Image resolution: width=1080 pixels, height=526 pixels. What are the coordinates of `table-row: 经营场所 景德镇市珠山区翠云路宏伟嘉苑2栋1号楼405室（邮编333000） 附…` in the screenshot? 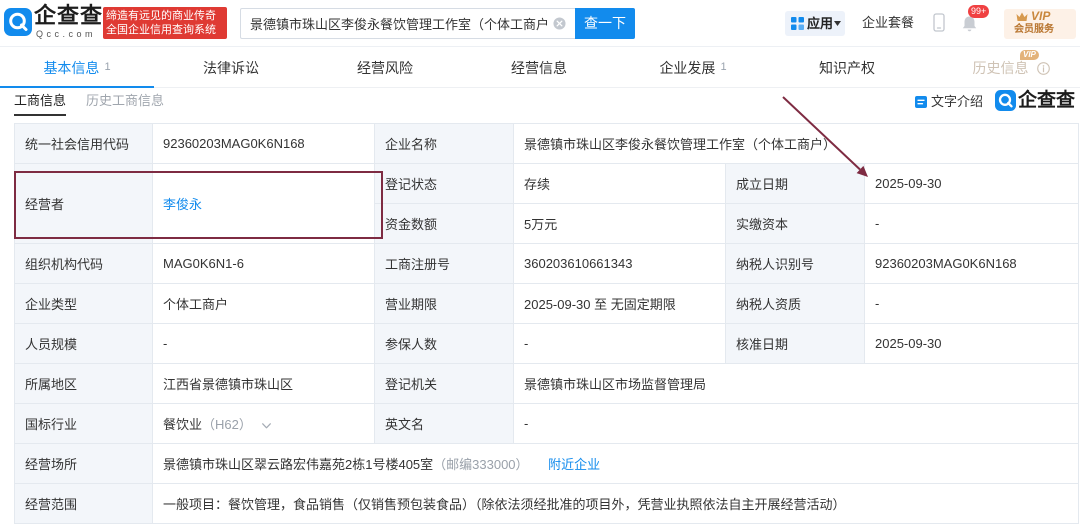 It's located at (547, 463).